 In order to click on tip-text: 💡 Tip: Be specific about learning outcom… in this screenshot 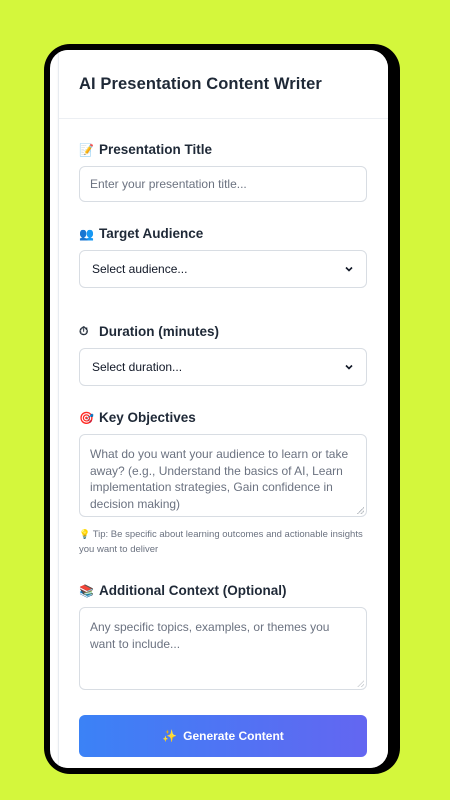, I will do `click(223, 542)`.